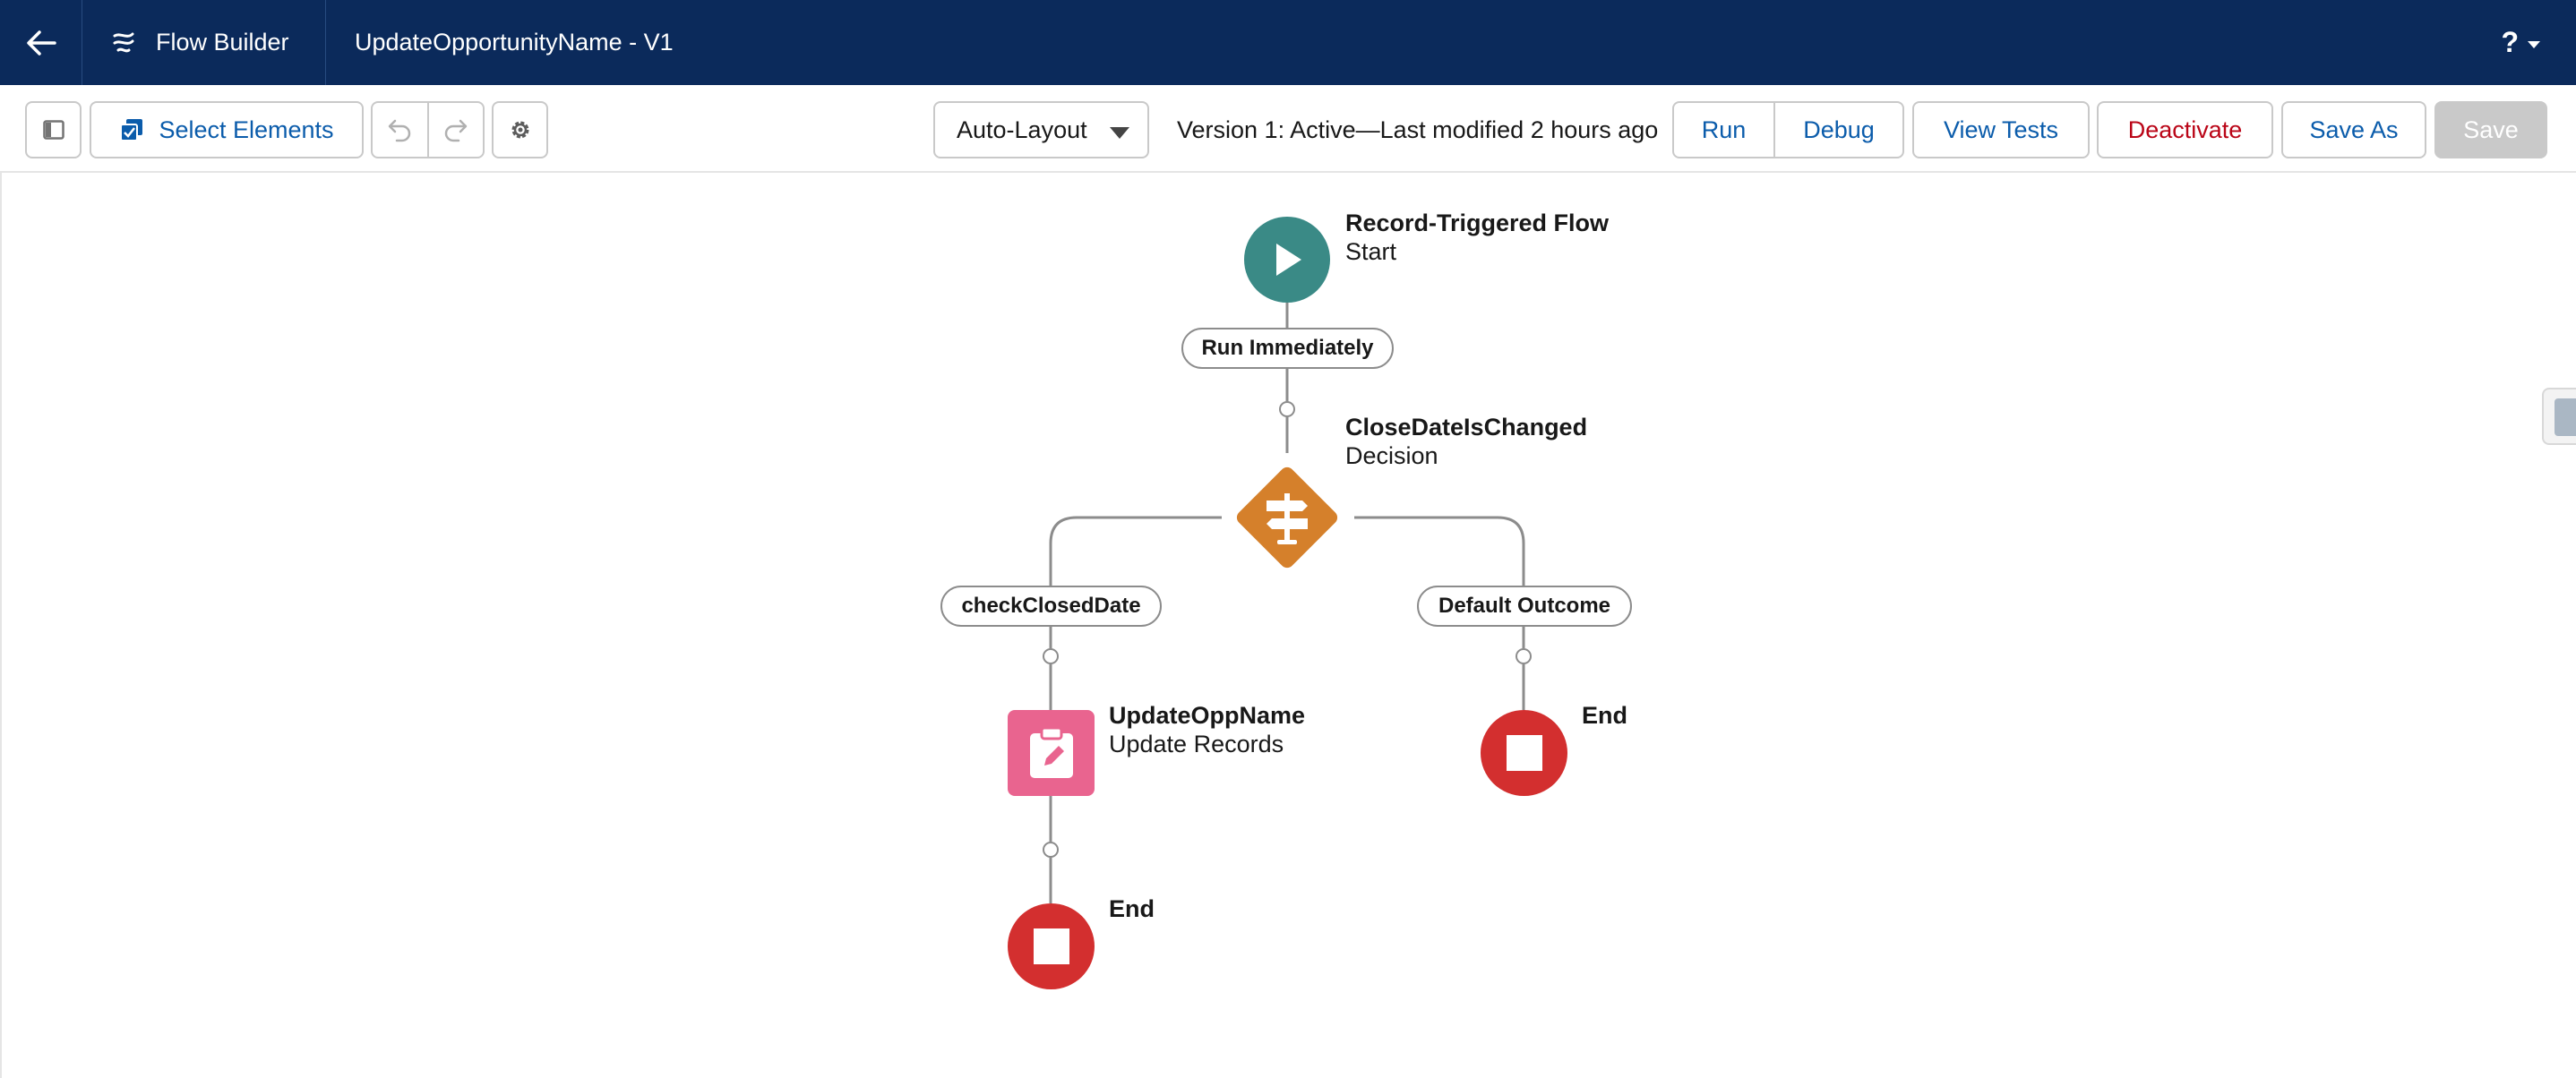  I want to click on view-tests-button: View Tests, so click(2001, 129).